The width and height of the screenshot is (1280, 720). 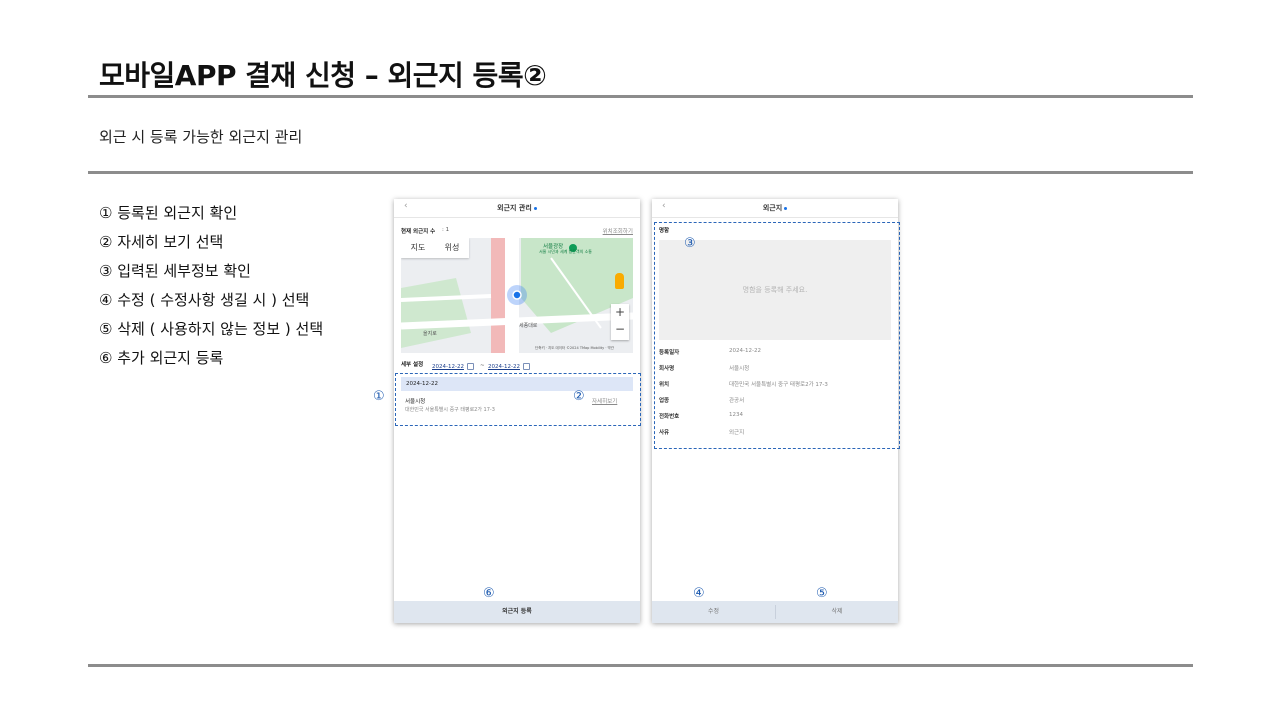 I want to click on street-label: 세종대로, so click(x=528, y=326).